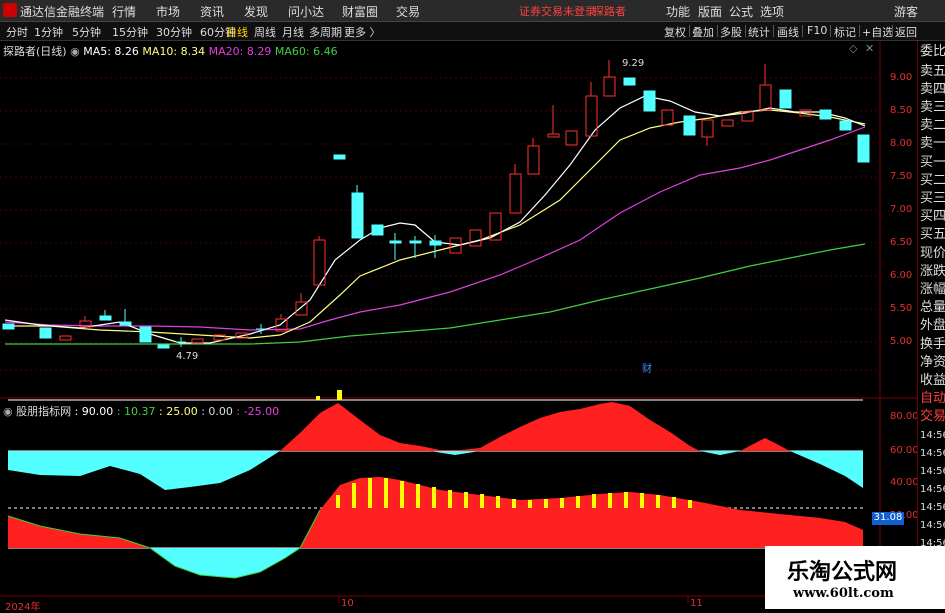  I want to click on menu-item-wealth: 财富圈, so click(360, 11).